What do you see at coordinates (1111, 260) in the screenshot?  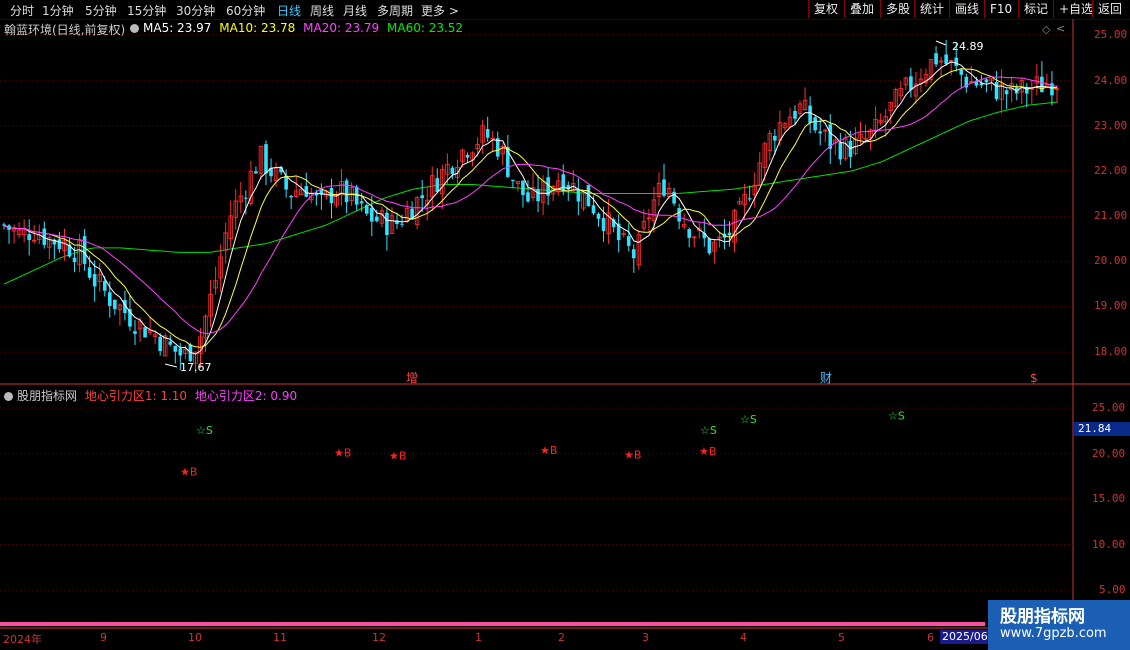 I see `price-tick: 20.00` at bounding box center [1111, 260].